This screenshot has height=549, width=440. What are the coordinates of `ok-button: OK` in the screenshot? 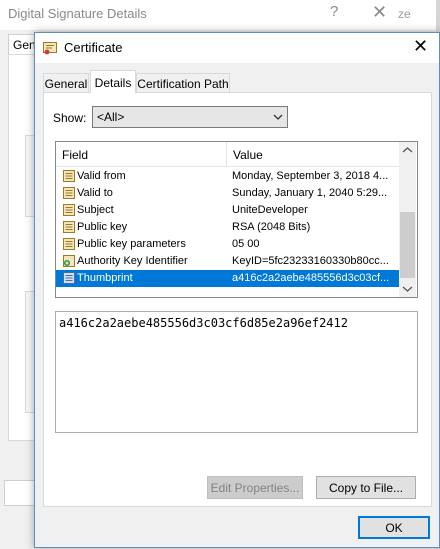 It's located at (394, 527).